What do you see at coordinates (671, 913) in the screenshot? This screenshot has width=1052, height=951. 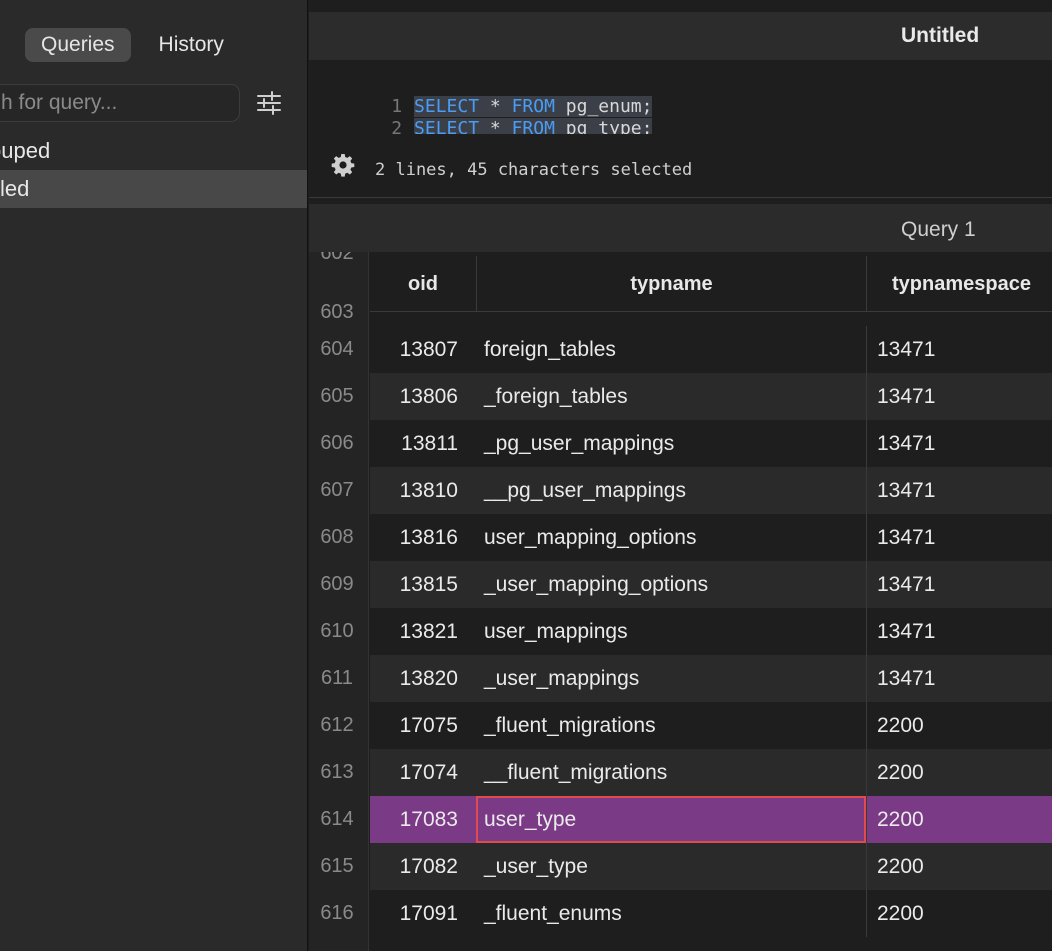 I see `cell-typname: _fluent_enums` at bounding box center [671, 913].